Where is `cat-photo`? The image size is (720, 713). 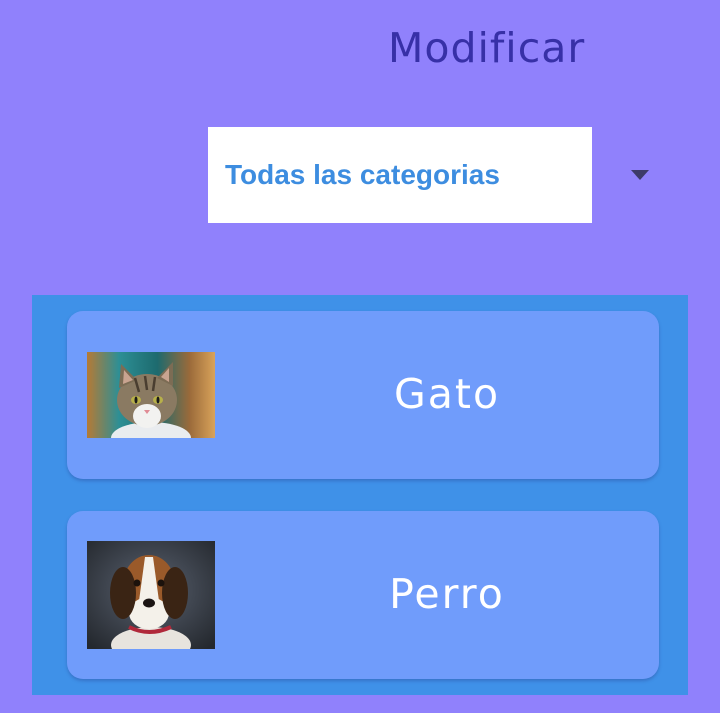
cat-photo is located at coordinates (151, 395).